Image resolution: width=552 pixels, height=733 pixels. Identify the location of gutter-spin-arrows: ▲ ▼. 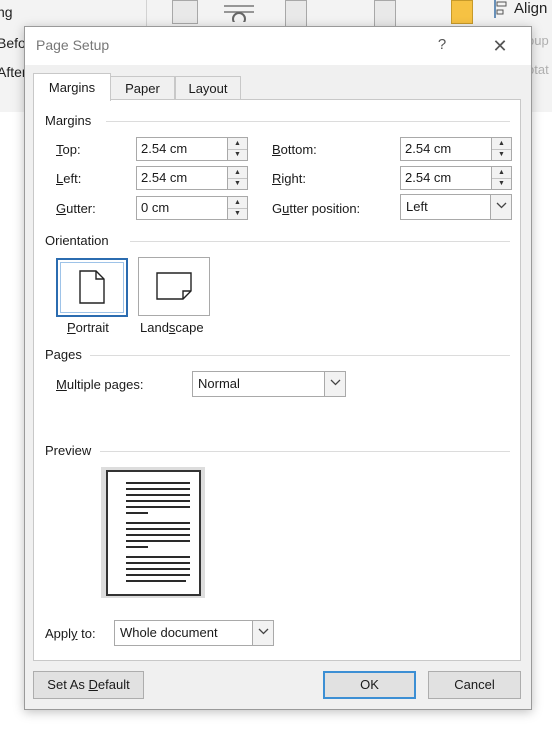
(237, 208).